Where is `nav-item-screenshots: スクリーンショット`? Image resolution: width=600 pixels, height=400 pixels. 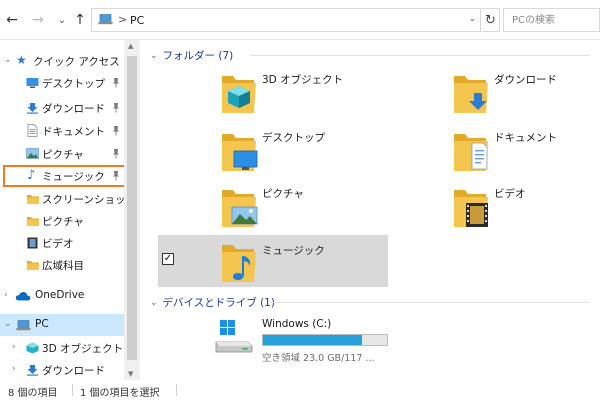
nav-item-screenshots: スクリーンショット is located at coordinates (68, 199).